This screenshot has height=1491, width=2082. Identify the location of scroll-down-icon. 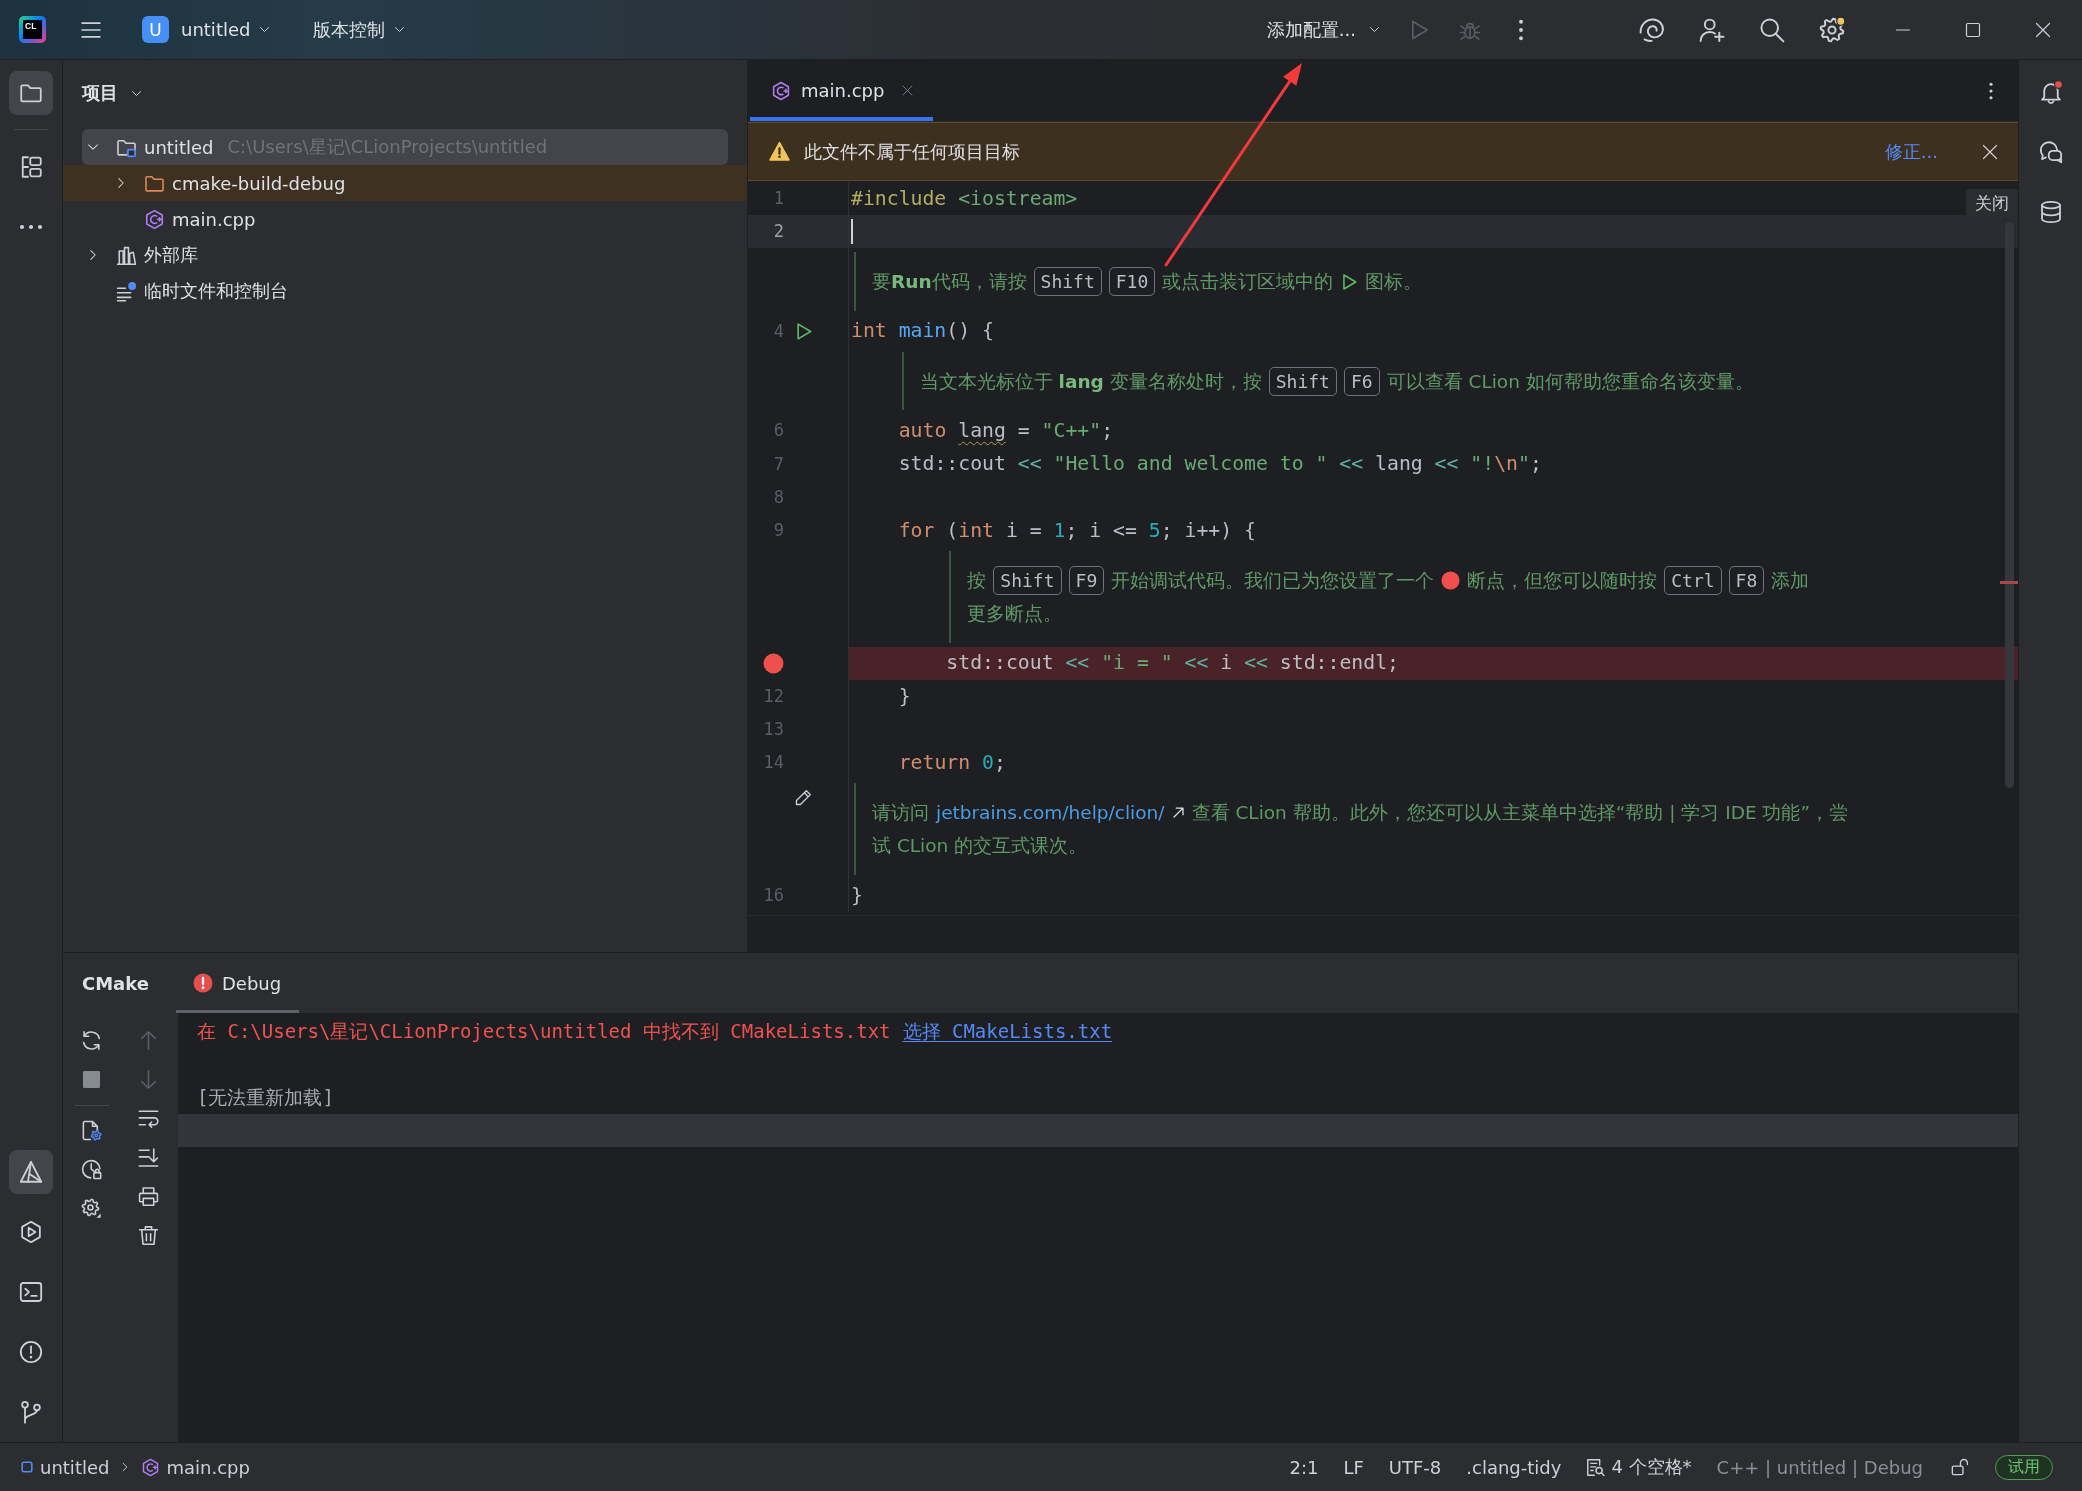
(148, 1157).